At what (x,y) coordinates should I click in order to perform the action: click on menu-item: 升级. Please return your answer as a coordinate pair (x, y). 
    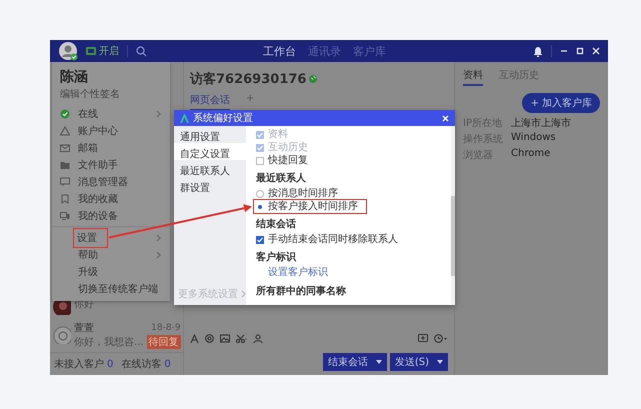
    Looking at the image, I should click on (111, 271).